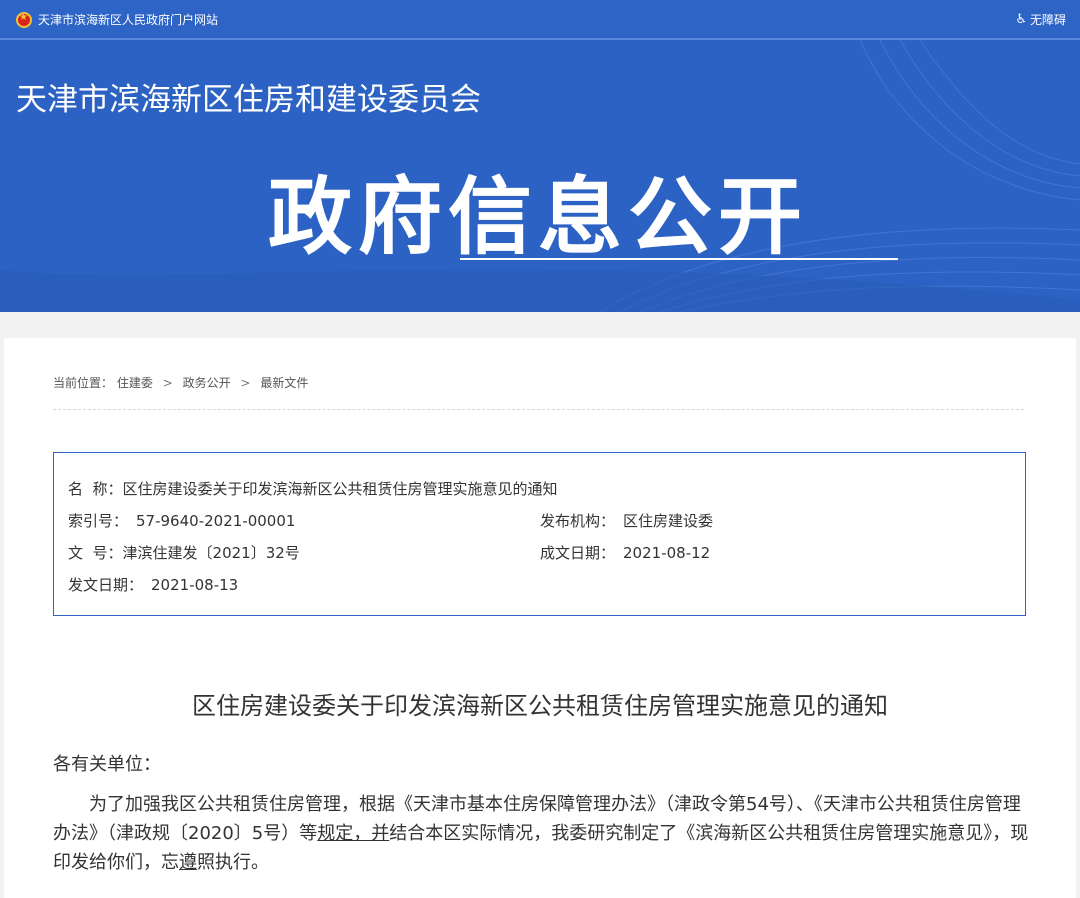 Image resolution: width=1080 pixels, height=898 pixels. What do you see at coordinates (128, 20) in the screenshot?
I see `portal-label: 天津市滨海新区人民政府门户网站` at bounding box center [128, 20].